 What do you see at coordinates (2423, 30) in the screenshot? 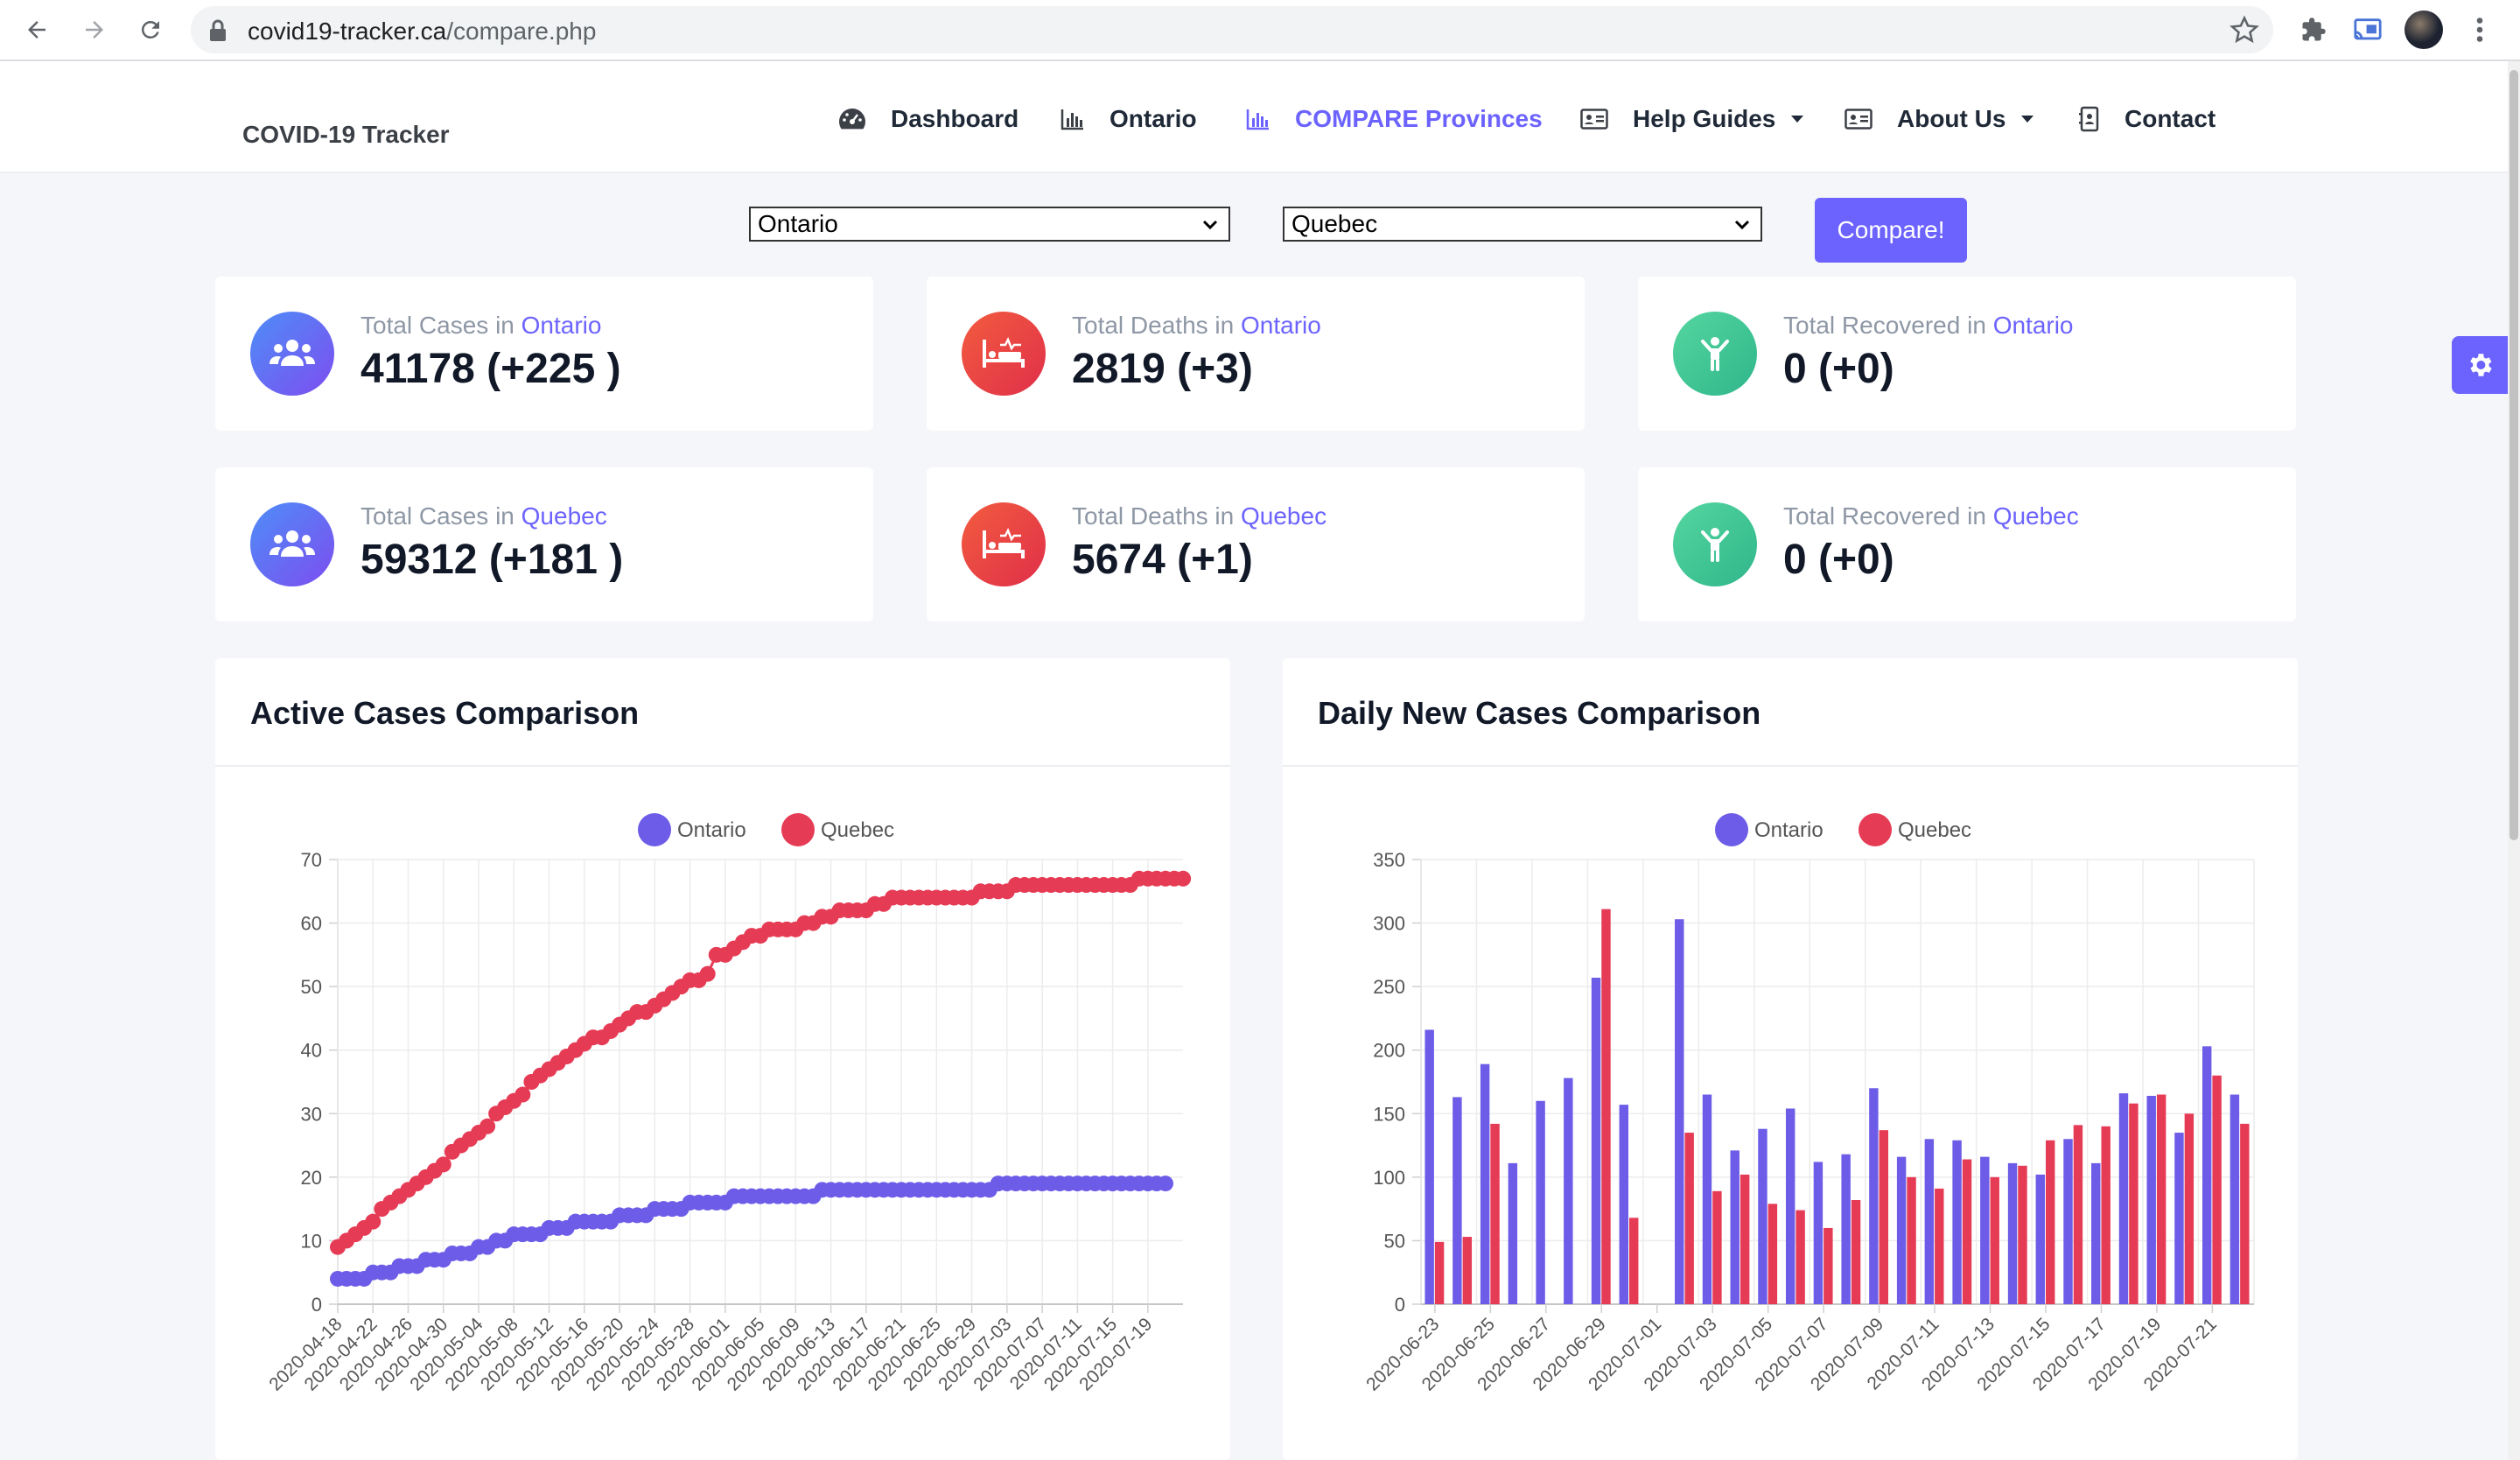
I see `profile-avatar-button` at bounding box center [2423, 30].